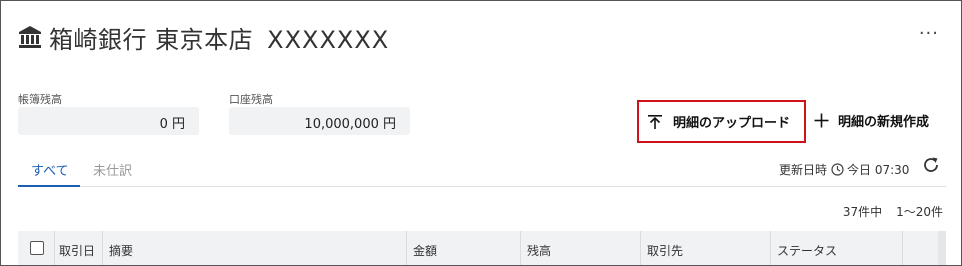 This screenshot has height=266, width=962. What do you see at coordinates (478, 248) in the screenshot?
I see `table-header: 取引日 摘要 金額 残高 取引先 ステータス` at bounding box center [478, 248].